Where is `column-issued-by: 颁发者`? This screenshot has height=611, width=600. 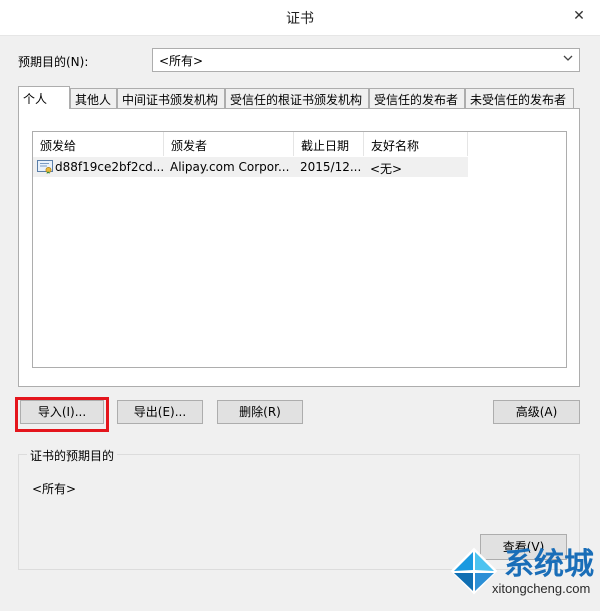
column-issued-by: 颁发者 is located at coordinates (229, 144).